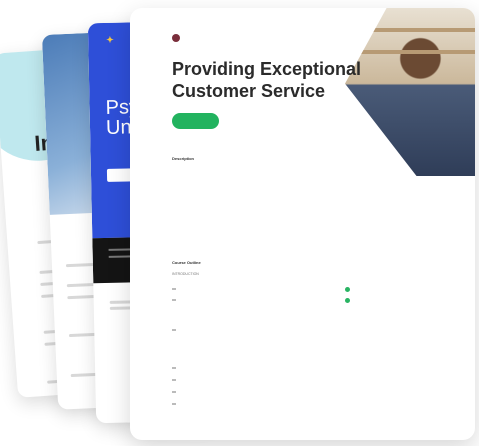 This screenshot has width=479, height=446. What do you see at coordinates (410, 92) in the screenshot?
I see `customer-service-photo` at bounding box center [410, 92].